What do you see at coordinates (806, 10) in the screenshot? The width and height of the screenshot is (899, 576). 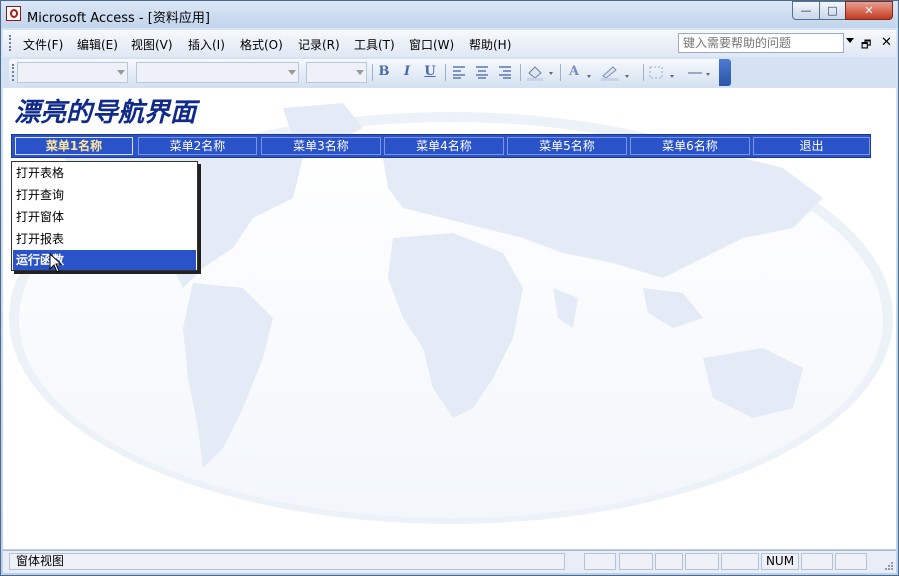 I see `minimize-button: —` at bounding box center [806, 10].